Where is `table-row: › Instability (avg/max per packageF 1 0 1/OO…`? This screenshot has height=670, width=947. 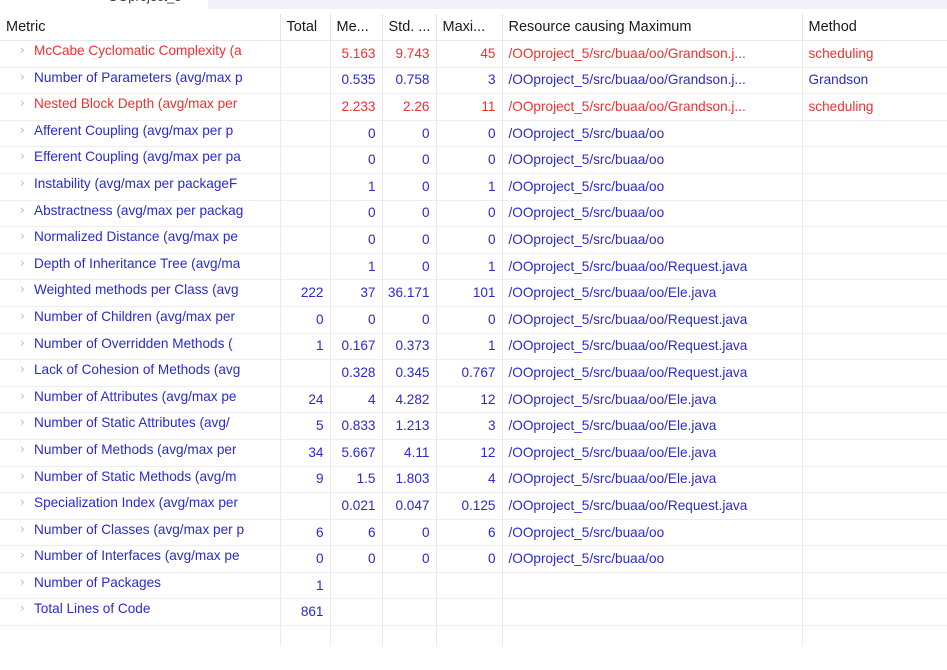
table-row: › Instability (avg/max per packageF 1 0 1/OO… is located at coordinates (473, 187).